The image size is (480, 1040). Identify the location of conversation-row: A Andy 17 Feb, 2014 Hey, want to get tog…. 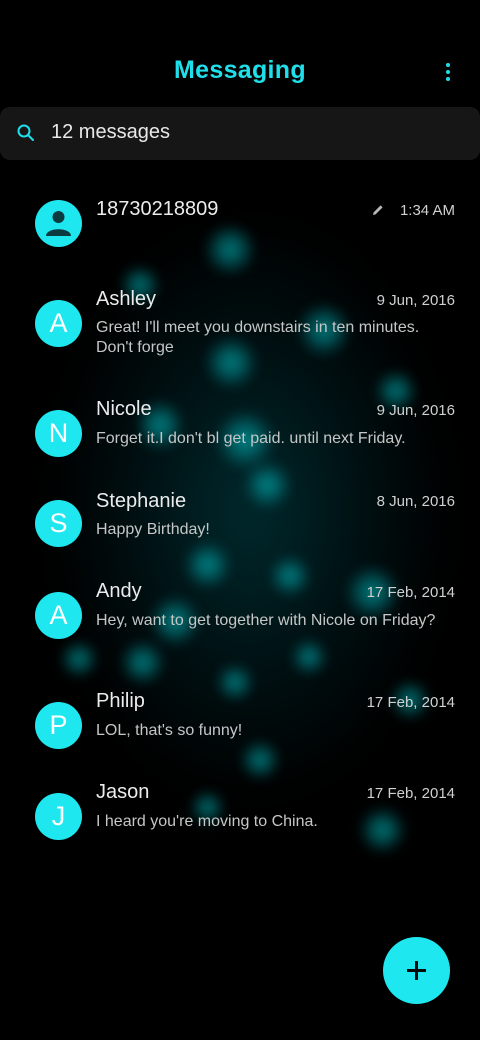
(240, 615).